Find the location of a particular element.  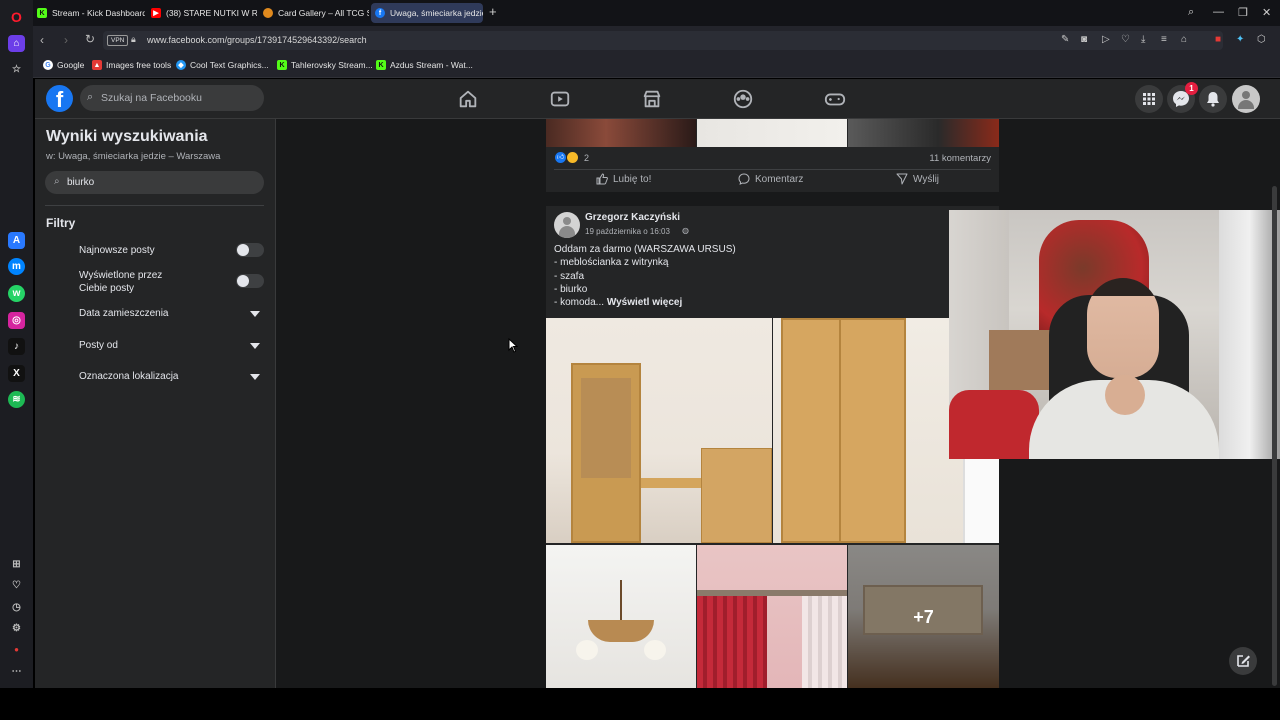

minimize-icon: — is located at coordinates (1218, 12).